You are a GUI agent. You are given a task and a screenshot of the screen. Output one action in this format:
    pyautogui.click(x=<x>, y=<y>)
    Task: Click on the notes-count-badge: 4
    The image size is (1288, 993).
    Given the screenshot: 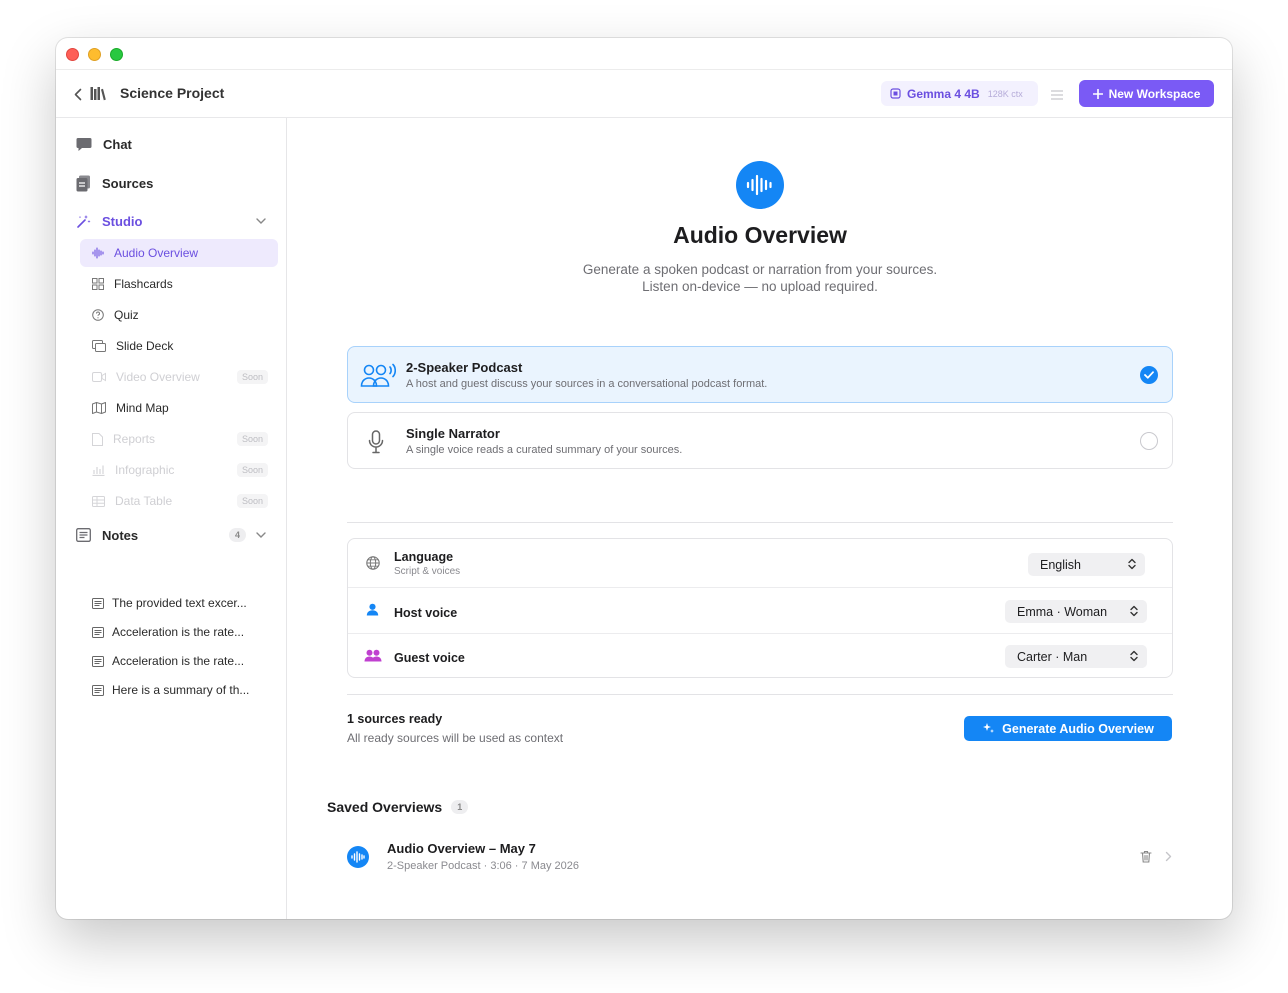 What is the action you would take?
    pyautogui.click(x=238, y=535)
    